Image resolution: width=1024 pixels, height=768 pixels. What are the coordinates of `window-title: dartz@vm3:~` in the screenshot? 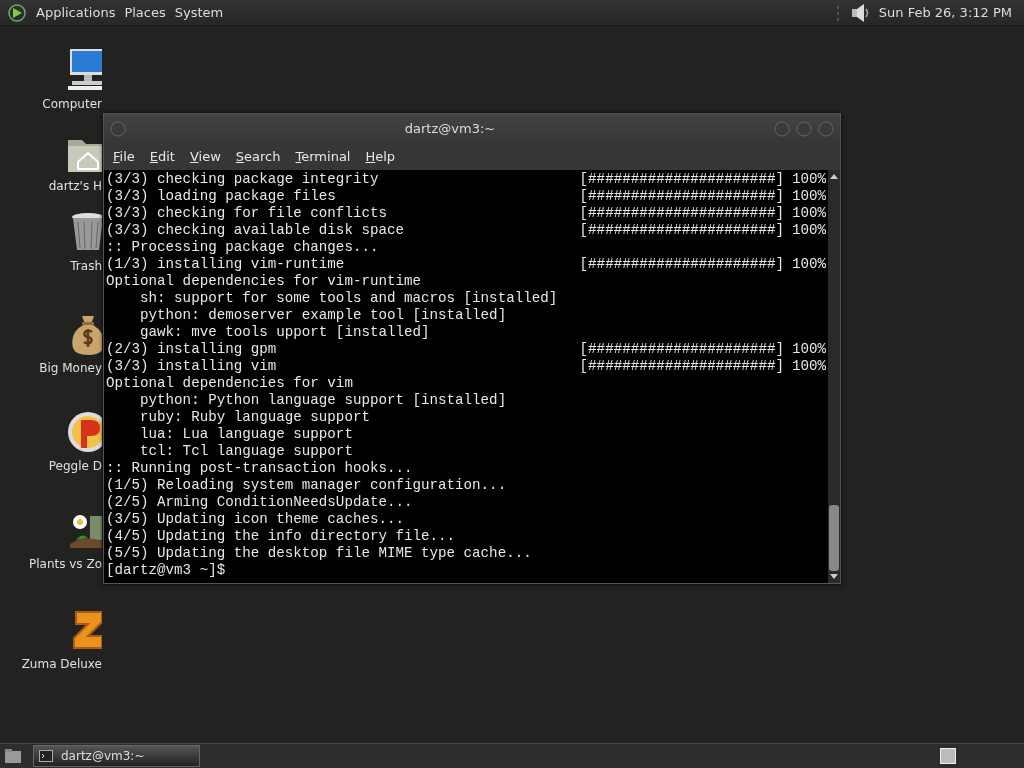 It's located at (450, 128).